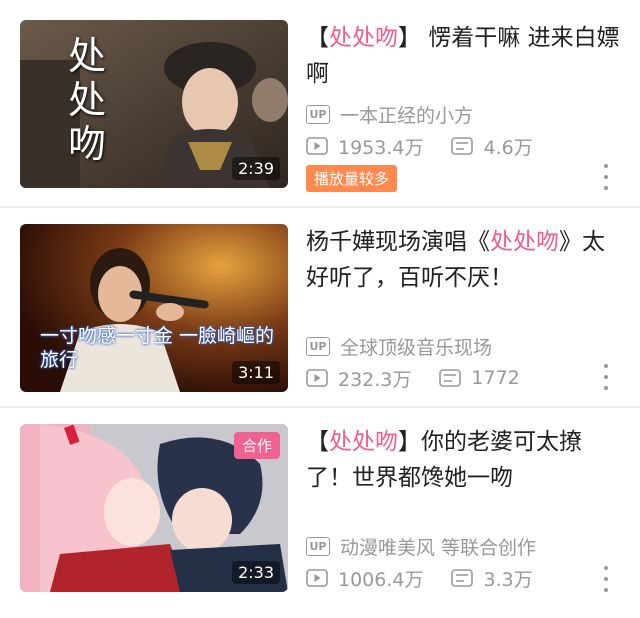  Describe the element at coordinates (416, 347) in the screenshot. I see `uploader-name: 全球顶级音乐现场` at that location.